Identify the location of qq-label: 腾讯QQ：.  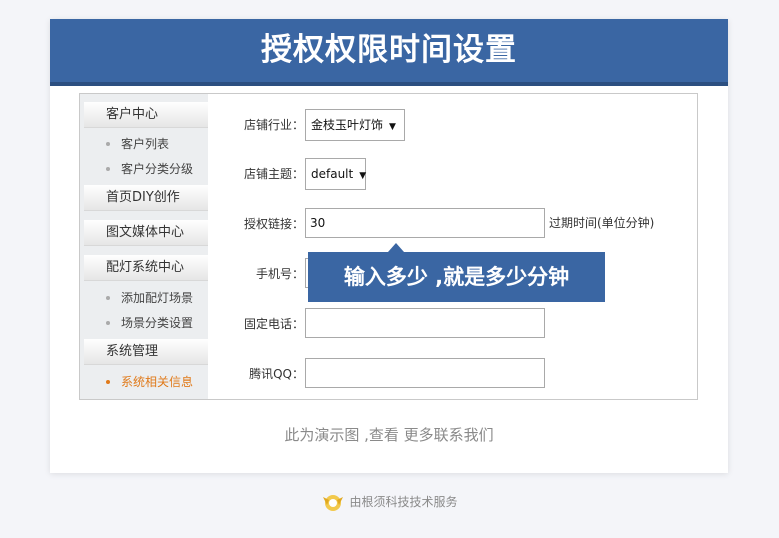
(276, 374).